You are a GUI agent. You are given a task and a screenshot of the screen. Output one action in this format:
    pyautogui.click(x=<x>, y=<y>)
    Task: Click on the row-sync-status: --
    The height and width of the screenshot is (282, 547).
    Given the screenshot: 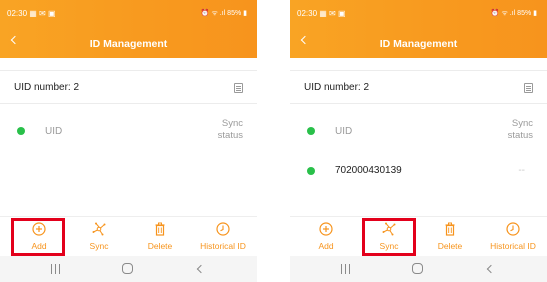 What is the action you would take?
    pyautogui.click(x=521, y=170)
    